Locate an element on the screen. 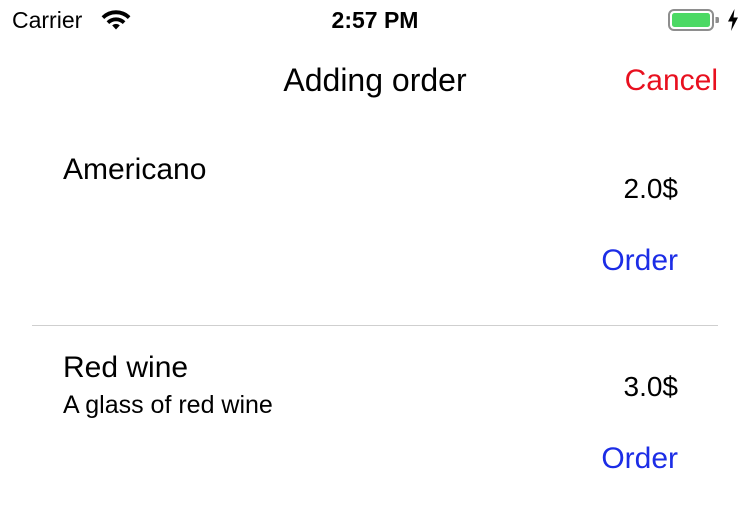  item-description: A glass of red wine is located at coordinates (168, 405).